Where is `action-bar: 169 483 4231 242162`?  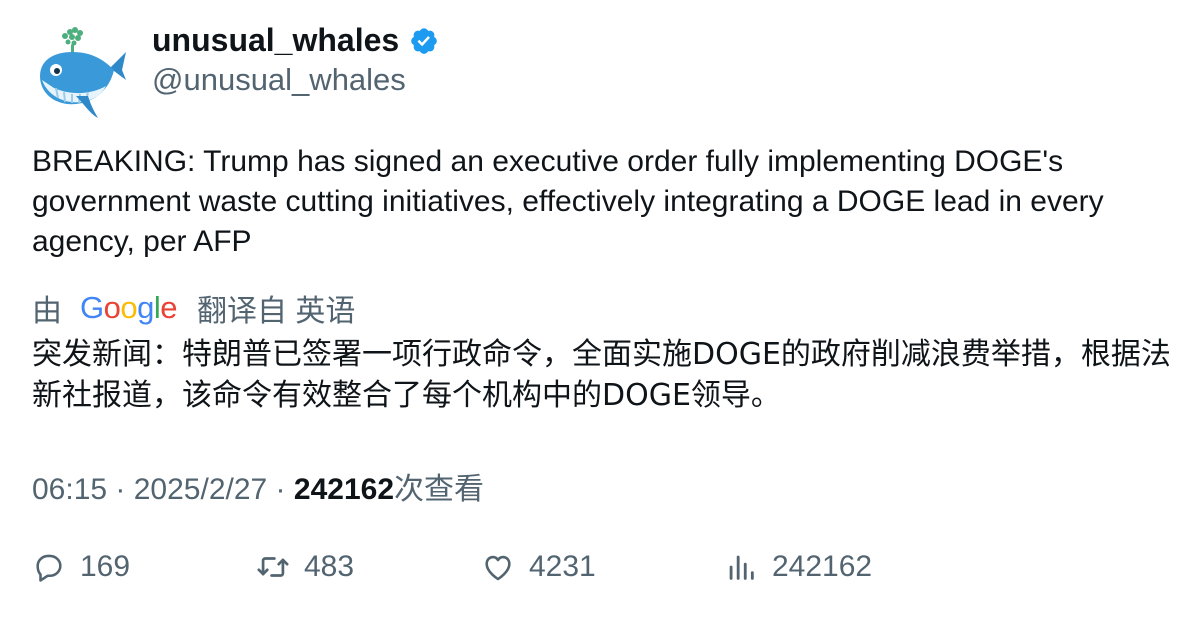
action-bar: 169 483 4231 242162 is located at coordinates (602, 572).